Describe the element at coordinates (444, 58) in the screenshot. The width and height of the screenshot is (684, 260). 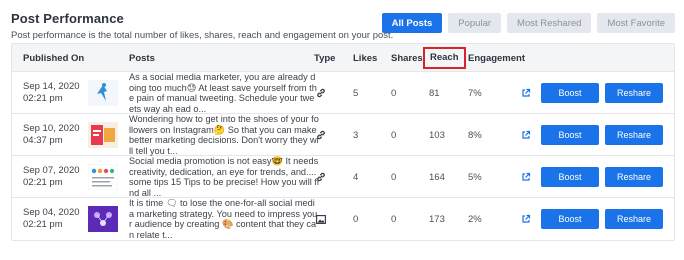
I see `col-reach: Reach` at that location.